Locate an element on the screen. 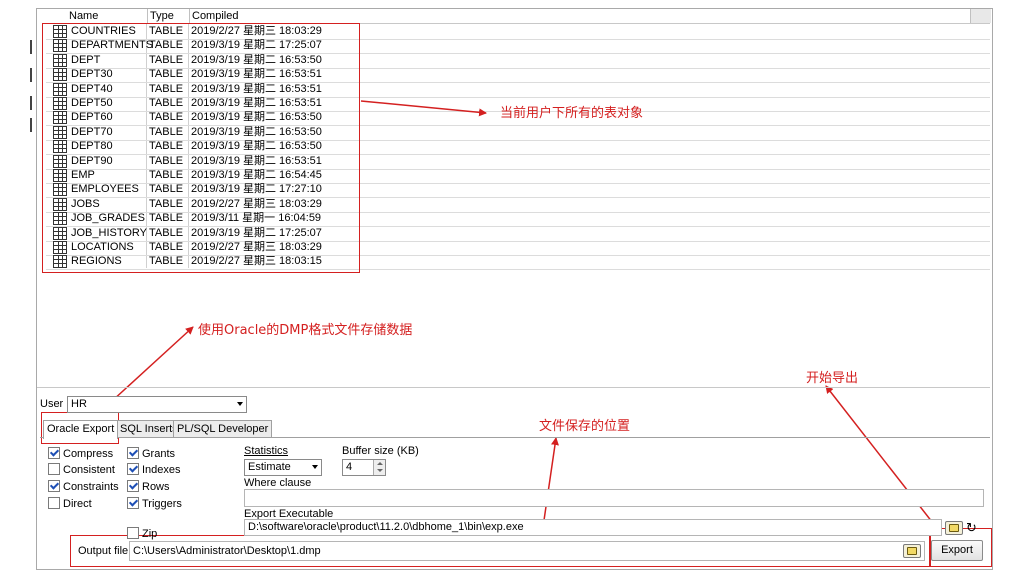 Image resolution: width=1020 pixels, height=573 pixels. buffer-size-label: Buffer size (KB) is located at coordinates (380, 451).